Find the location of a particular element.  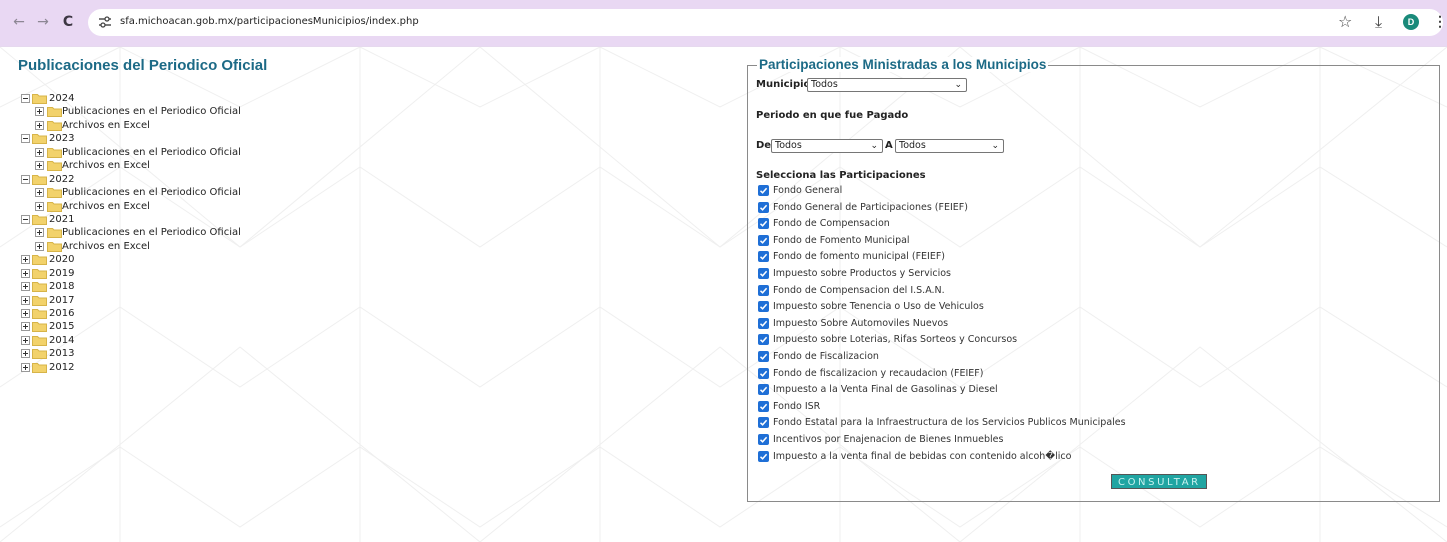

tree-node-label: 2013 is located at coordinates (61, 353).